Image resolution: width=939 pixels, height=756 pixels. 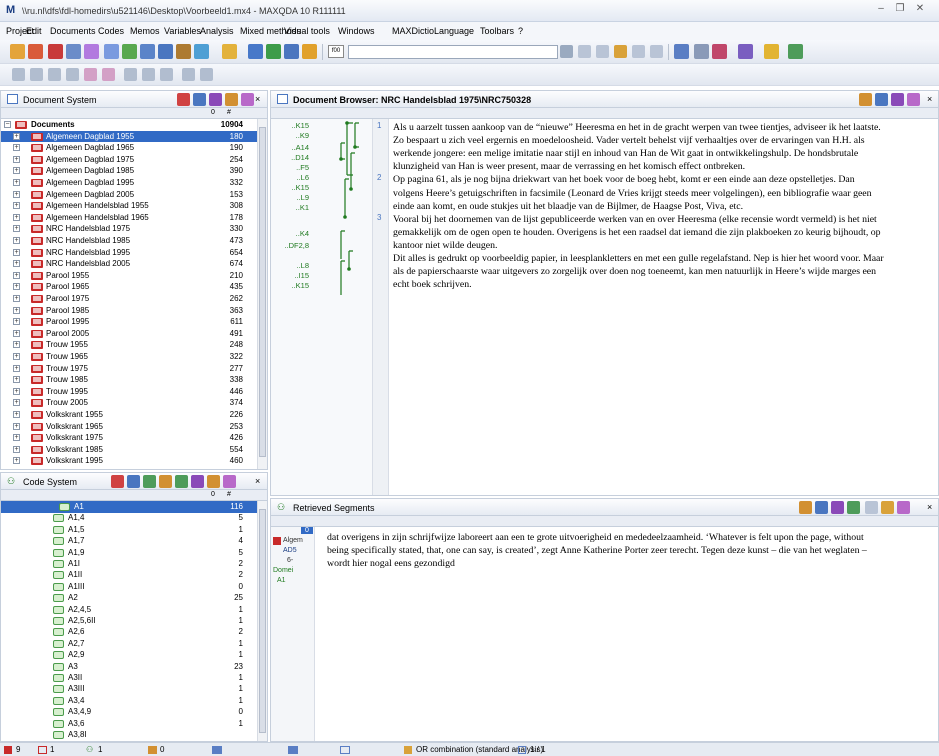 I want to click on document-item: + Algemeen Handelsblad 1955 308, so click(x=129, y=206).